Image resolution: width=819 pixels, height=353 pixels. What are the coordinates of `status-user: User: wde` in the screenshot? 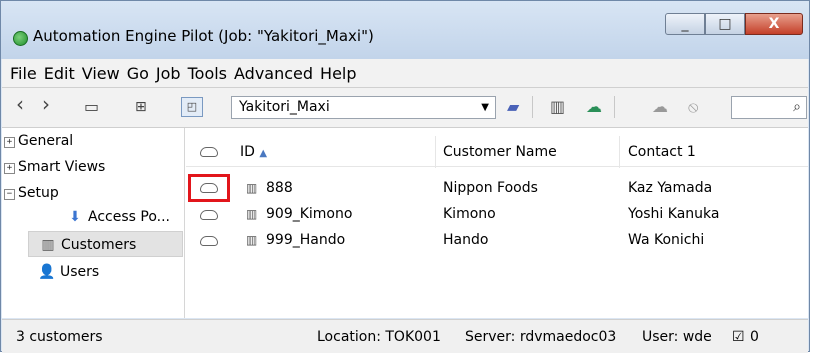 It's located at (677, 337).